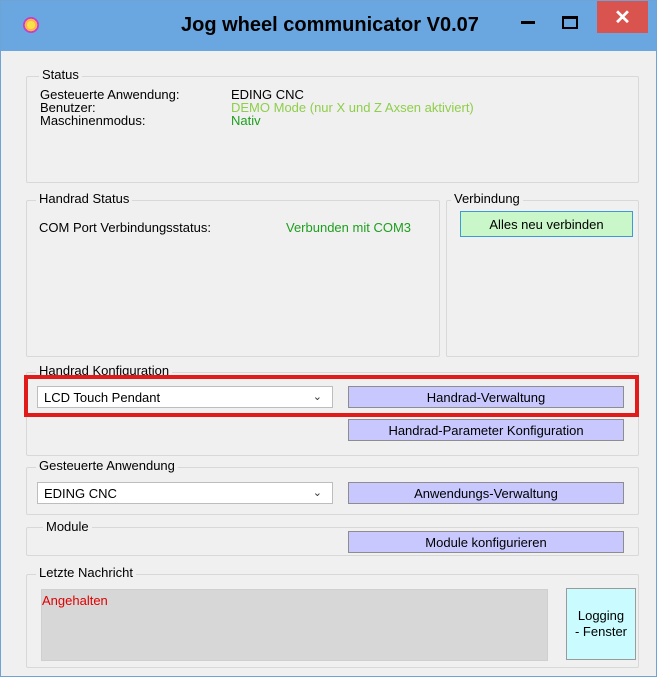  What do you see at coordinates (246, 120) in the screenshot?
I see `status-mode-value: Nativ` at bounding box center [246, 120].